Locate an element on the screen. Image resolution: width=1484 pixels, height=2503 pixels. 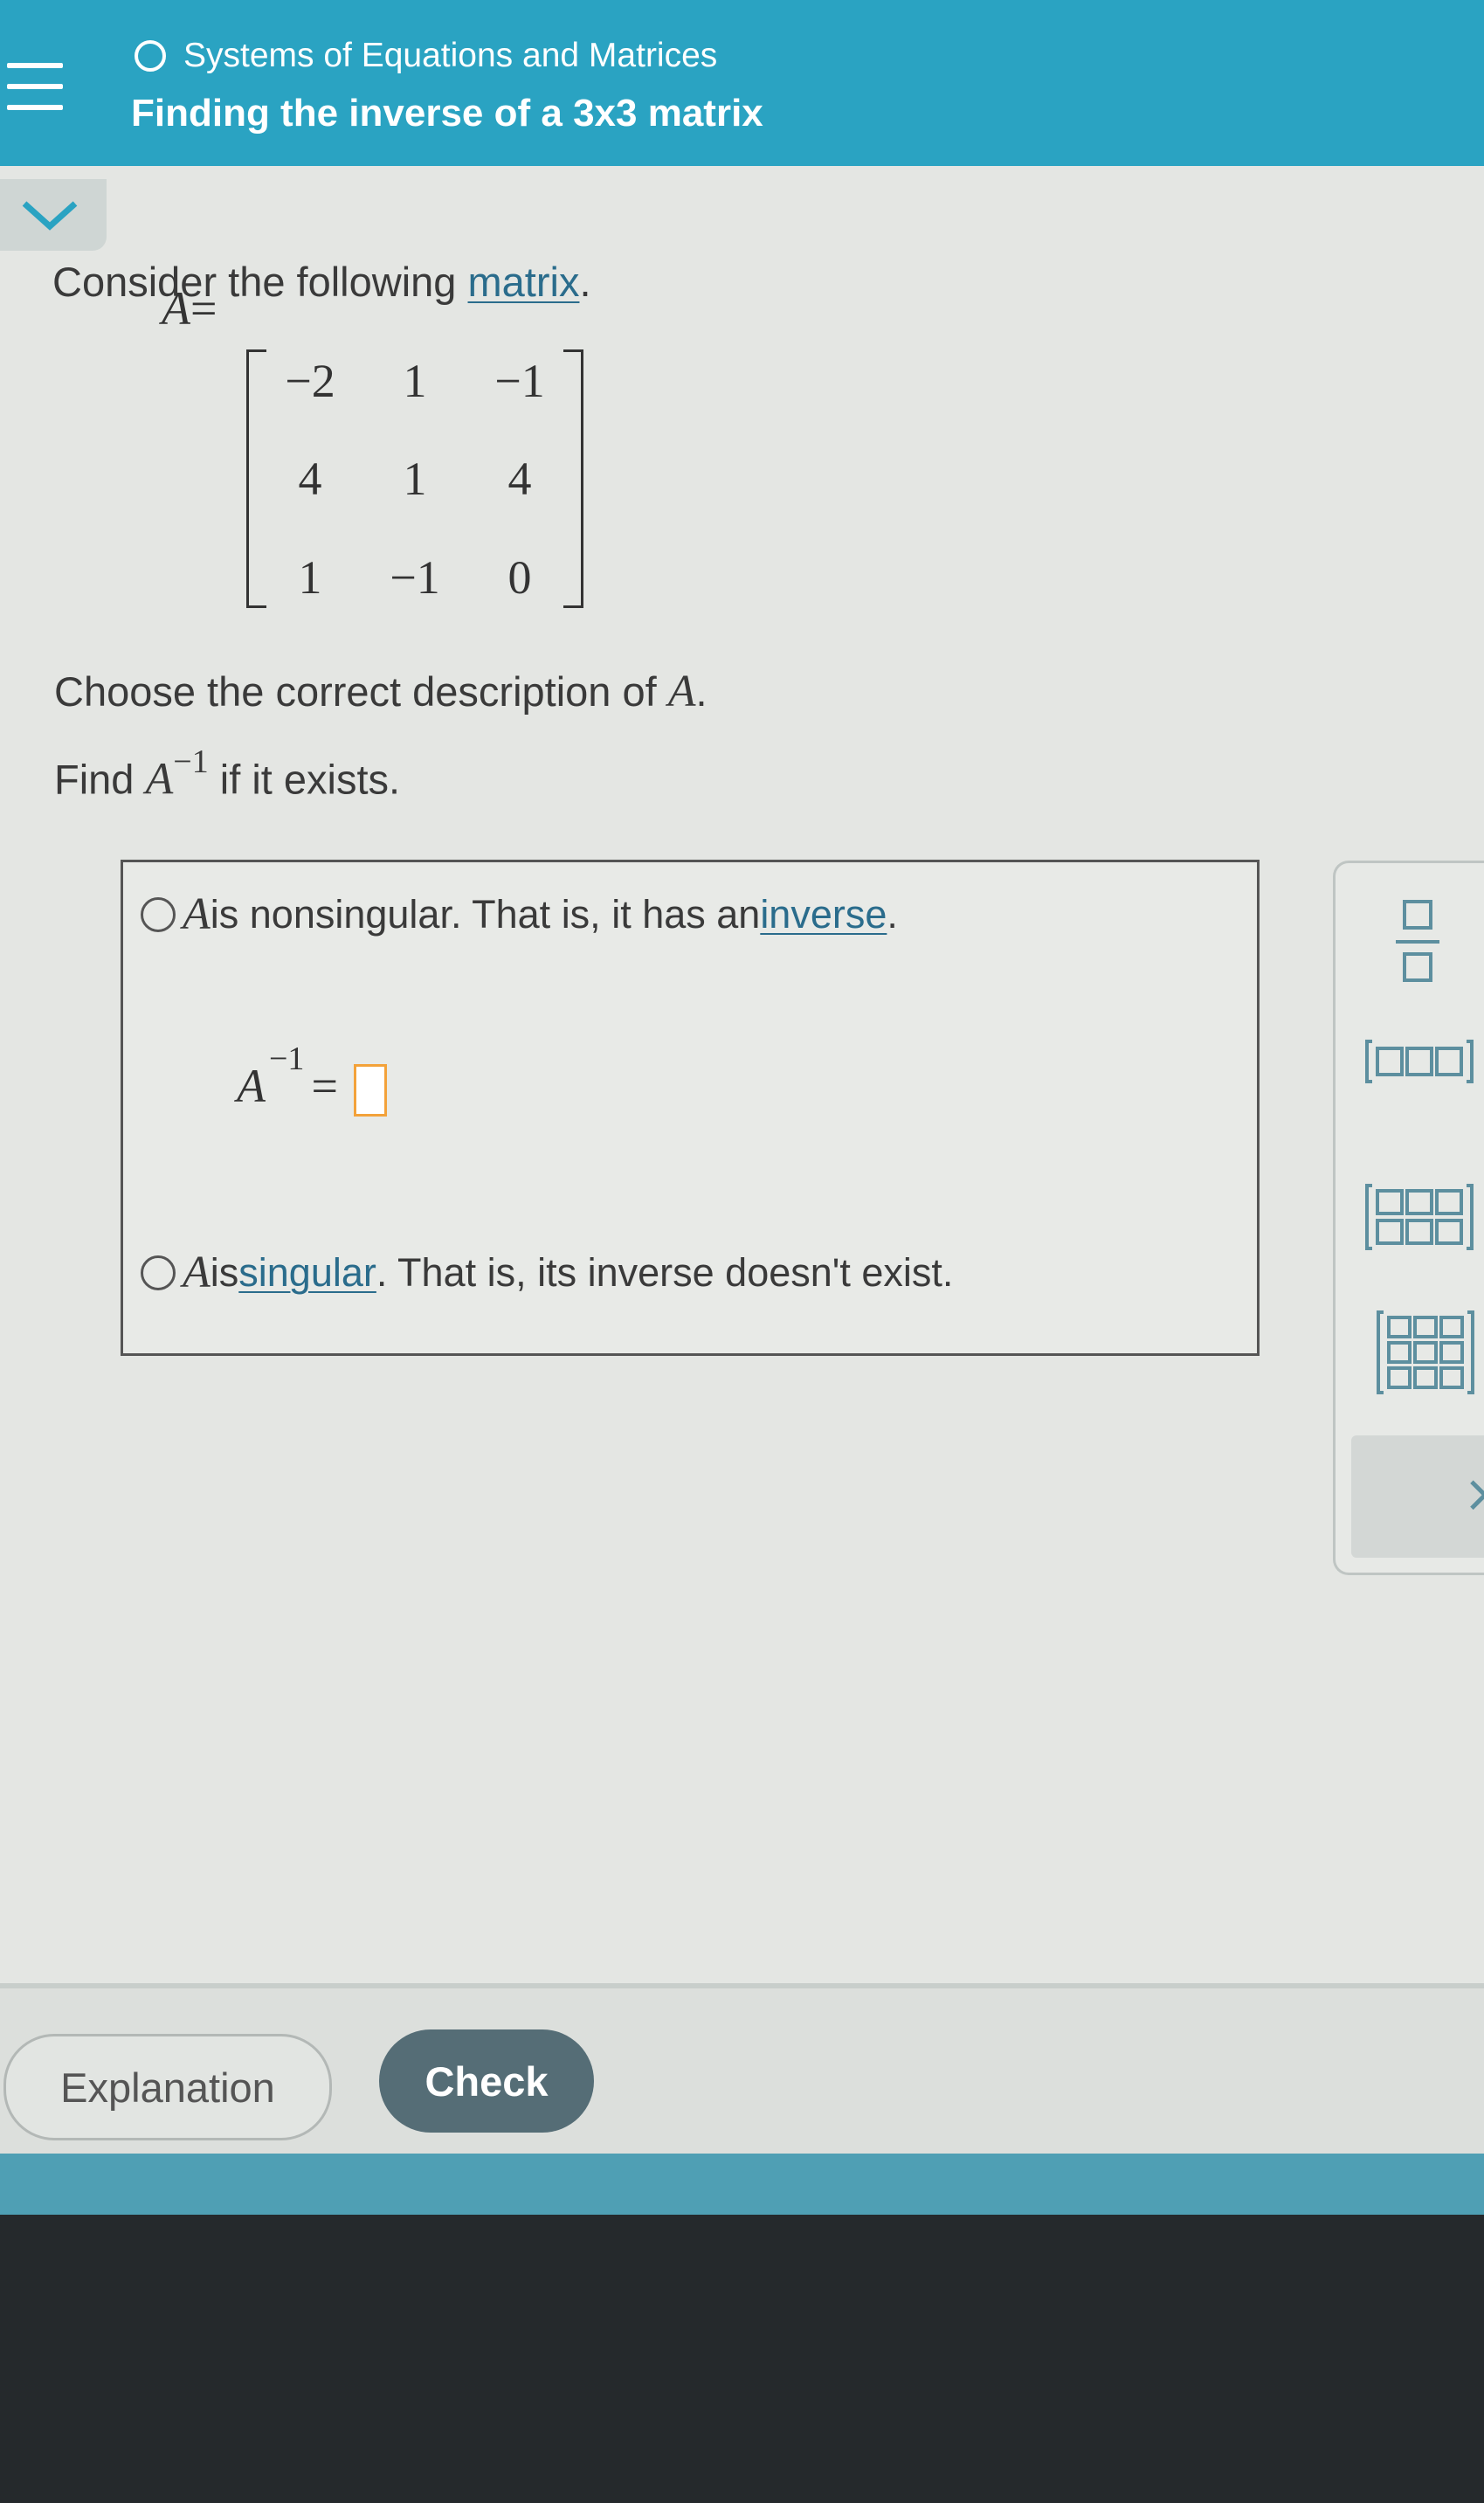
choose-var: A is located at coordinates (681, 691).